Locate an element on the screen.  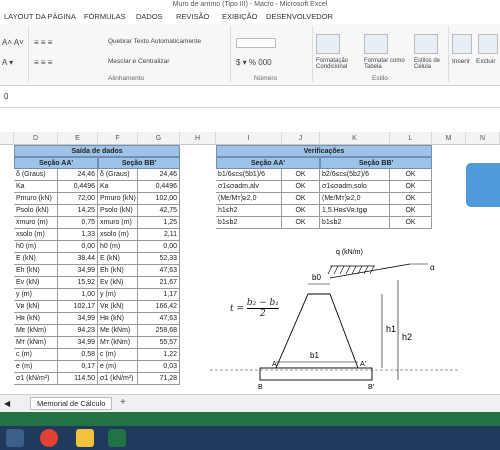
output-value-a: 0,00 is located at coordinates (78, 247).